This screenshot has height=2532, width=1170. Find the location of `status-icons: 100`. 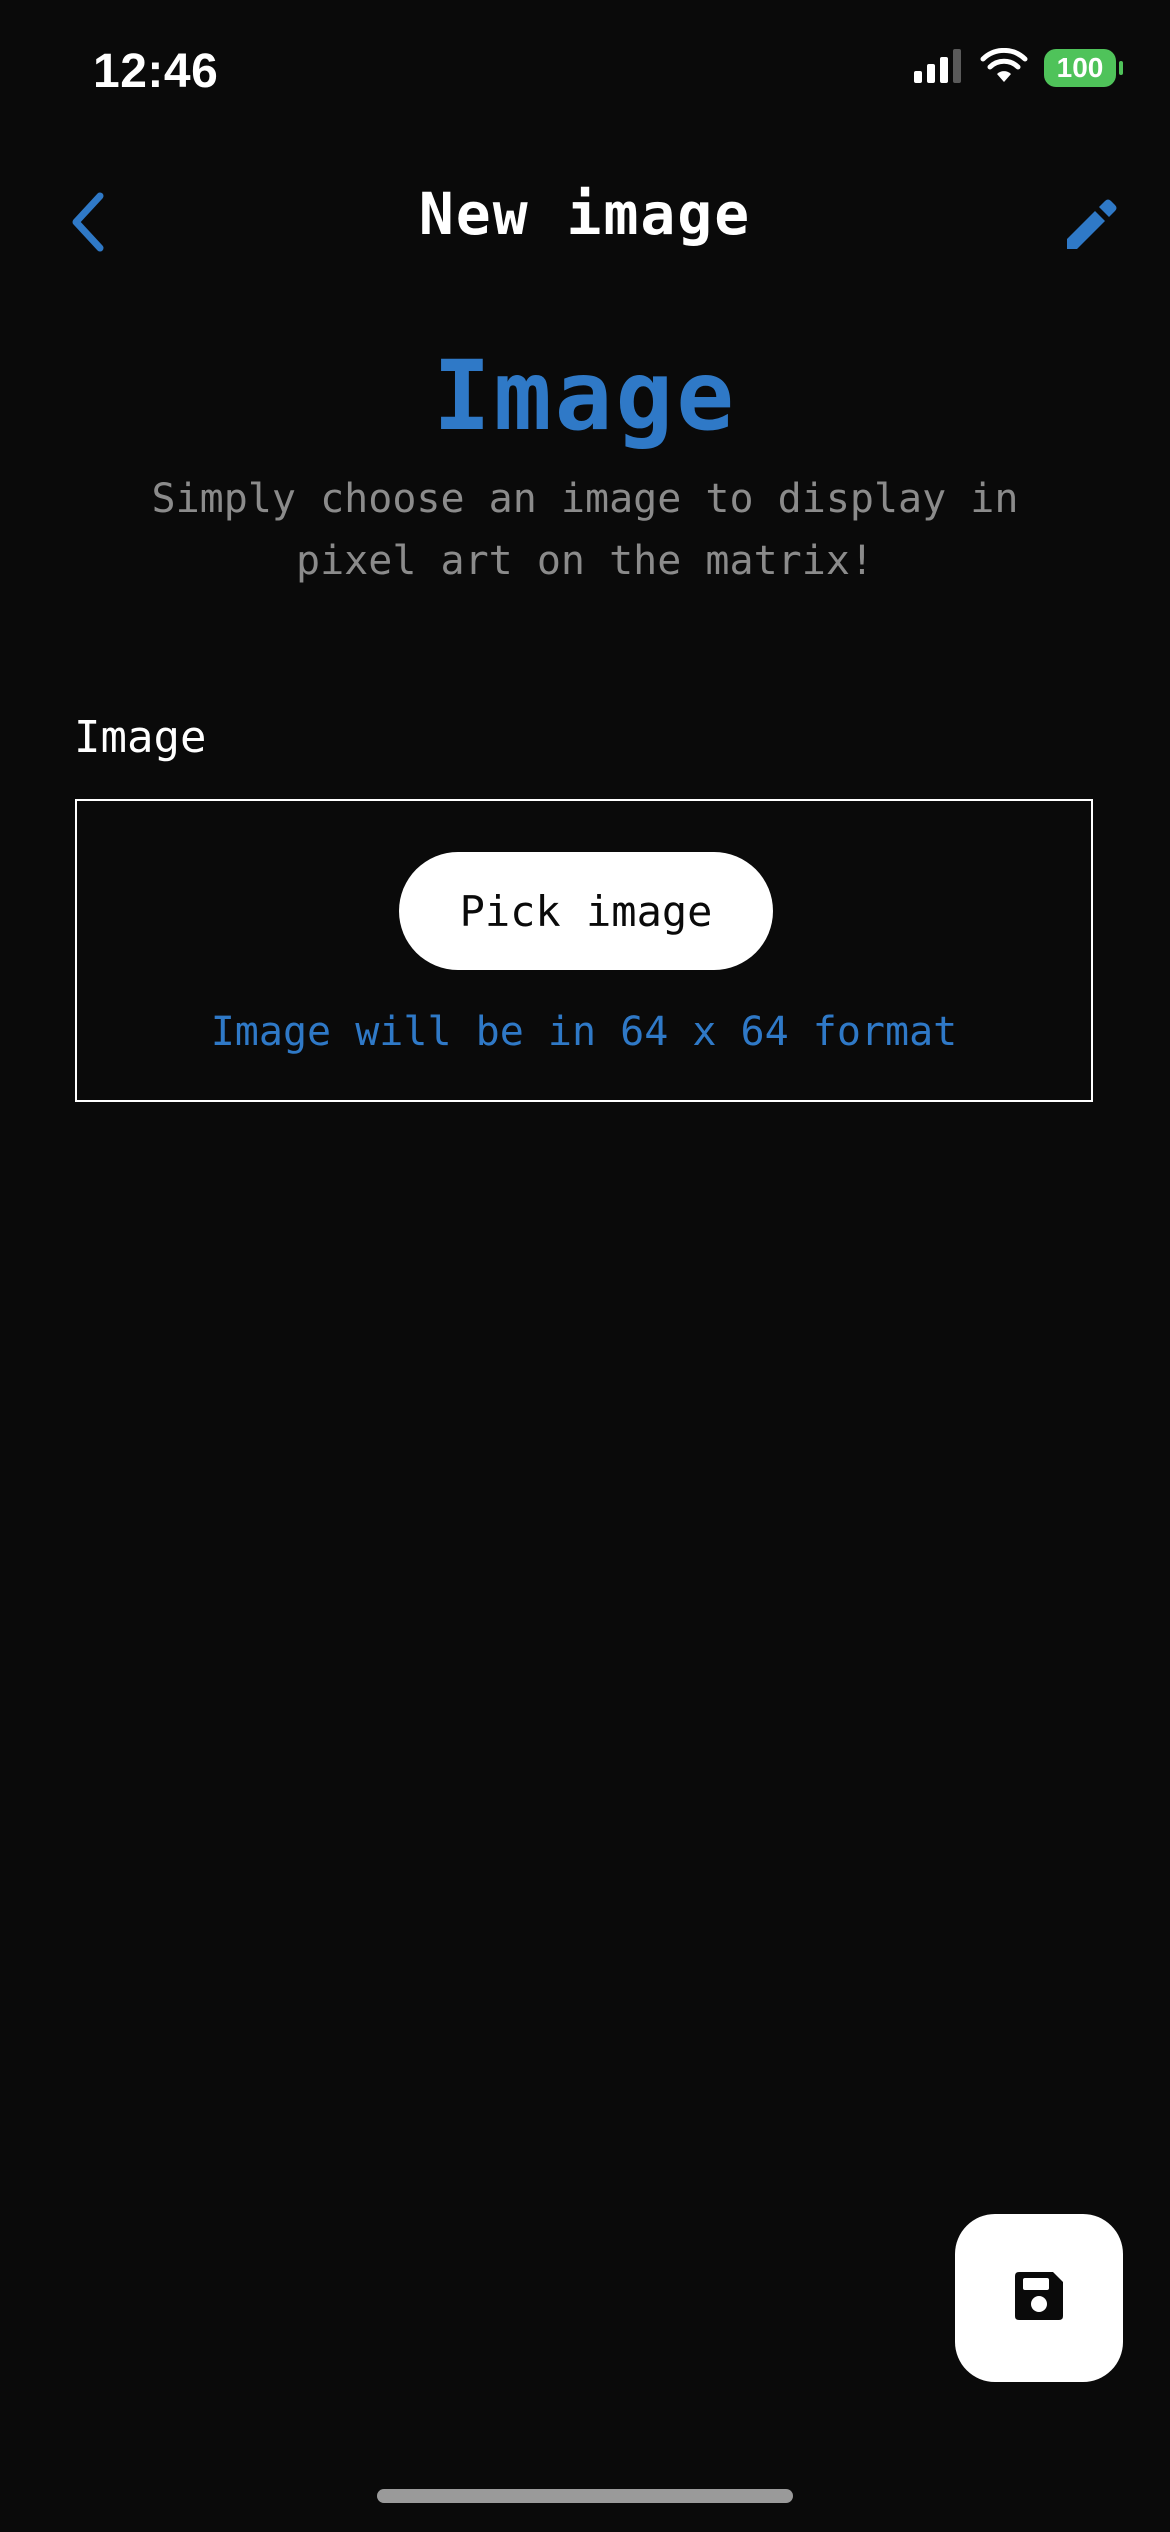

status-icons: 100 is located at coordinates (1018, 67).